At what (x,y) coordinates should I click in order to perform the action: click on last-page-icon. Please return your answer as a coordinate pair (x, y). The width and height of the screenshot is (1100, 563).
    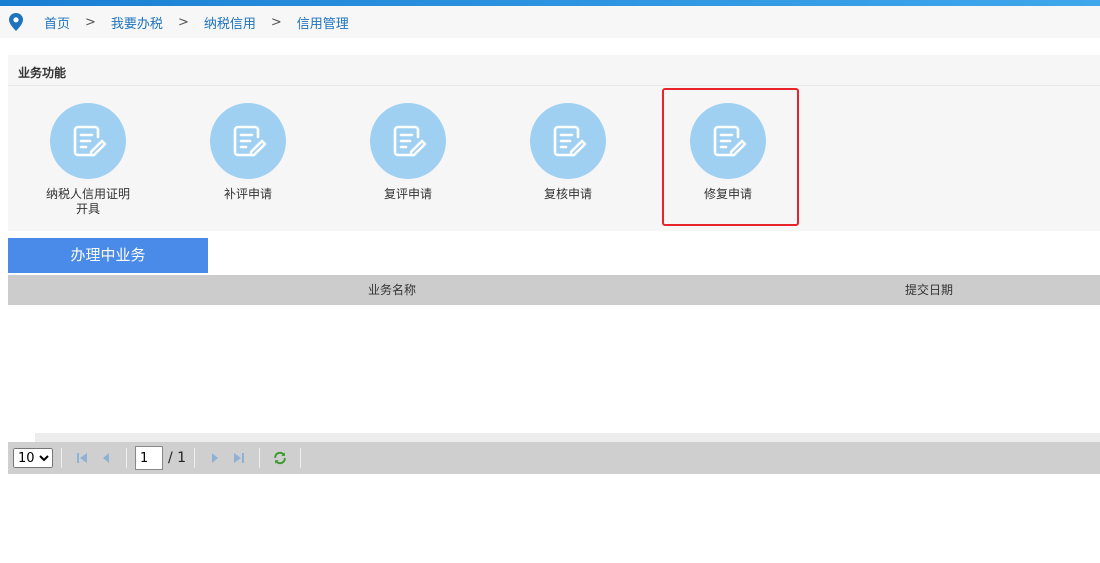
    Looking at the image, I should click on (239, 458).